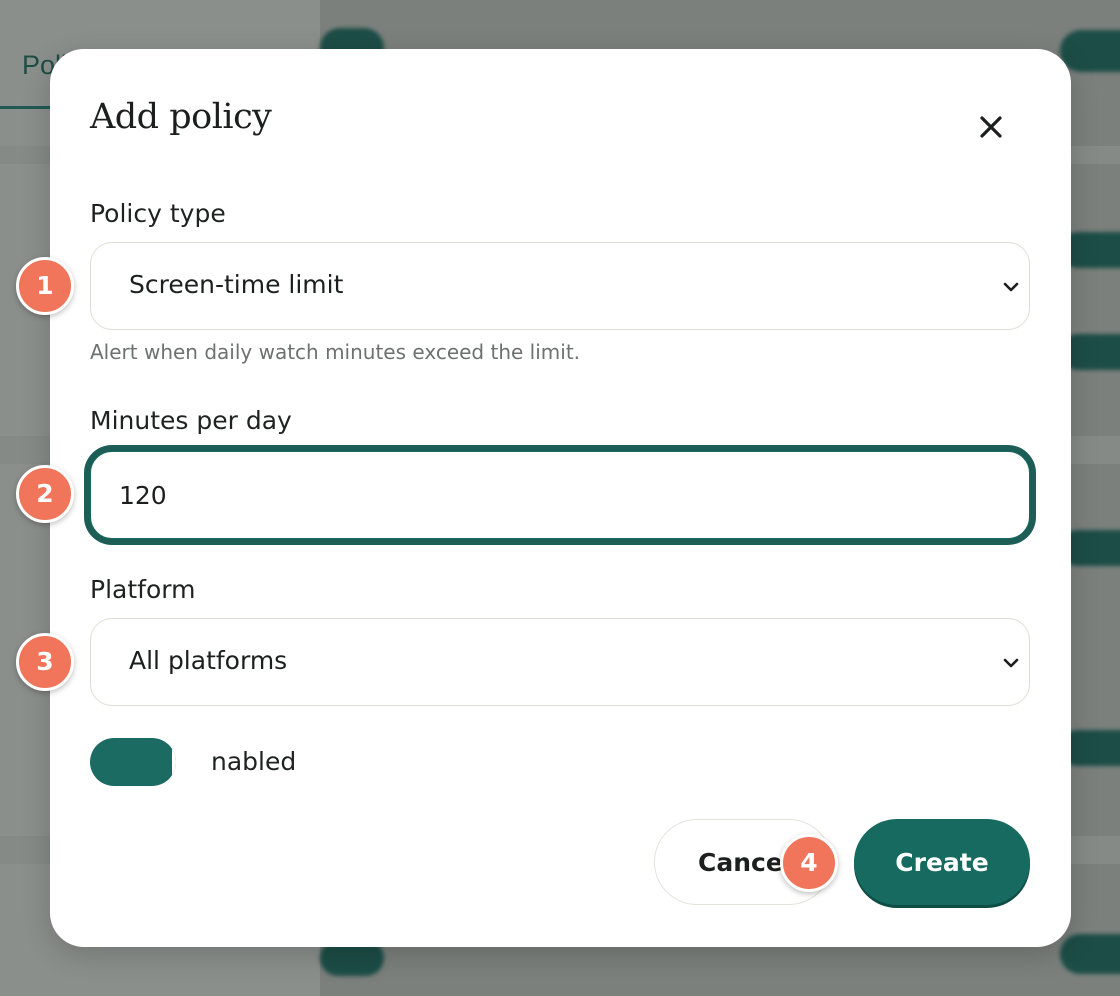 This screenshot has width=1120, height=996. What do you see at coordinates (942, 862) in the screenshot?
I see `create-button: Create` at bounding box center [942, 862].